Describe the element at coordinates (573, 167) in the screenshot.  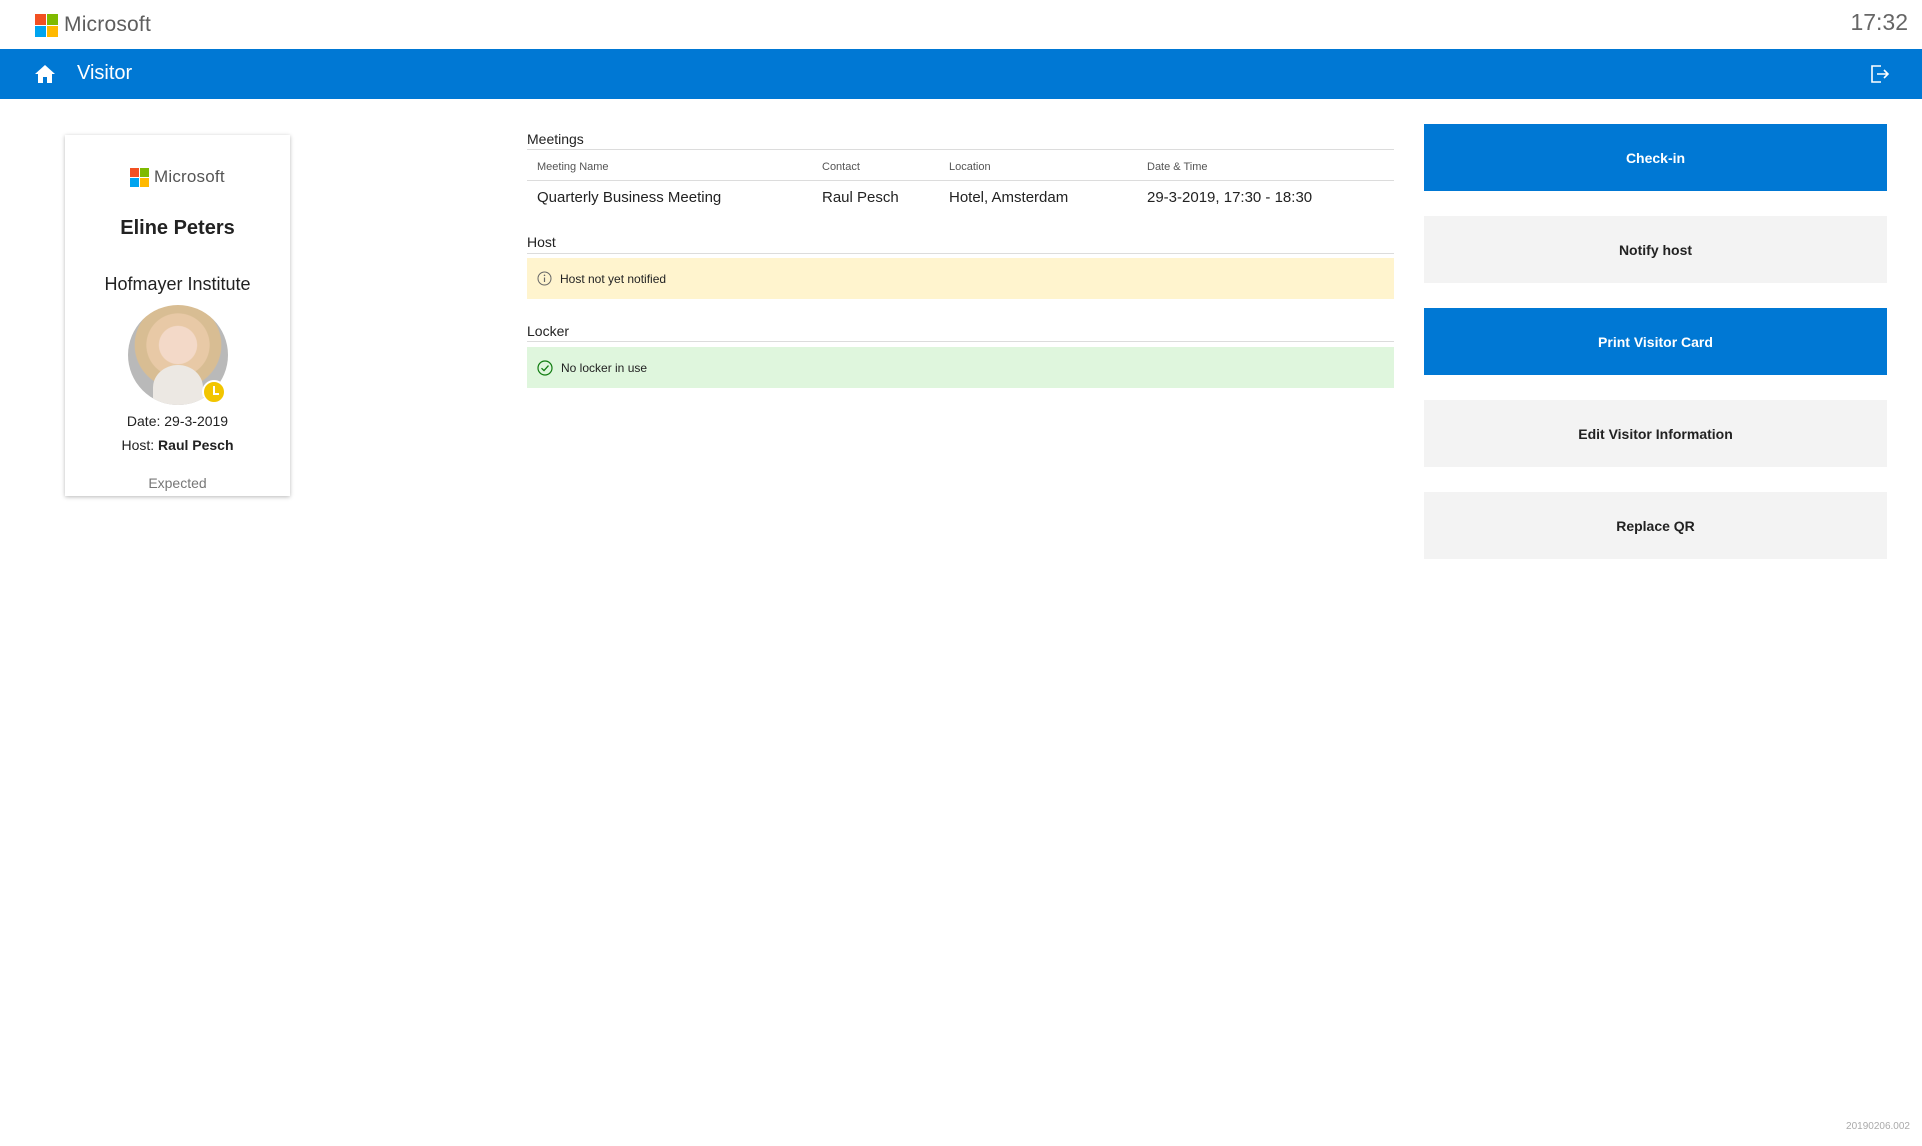
I see `column-header: Meeting Name` at that location.